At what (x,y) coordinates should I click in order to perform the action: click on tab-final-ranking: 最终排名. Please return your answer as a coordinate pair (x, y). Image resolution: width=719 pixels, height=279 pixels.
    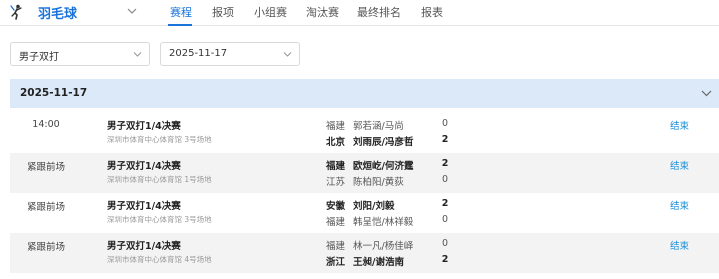
    Looking at the image, I should click on (379, 12).